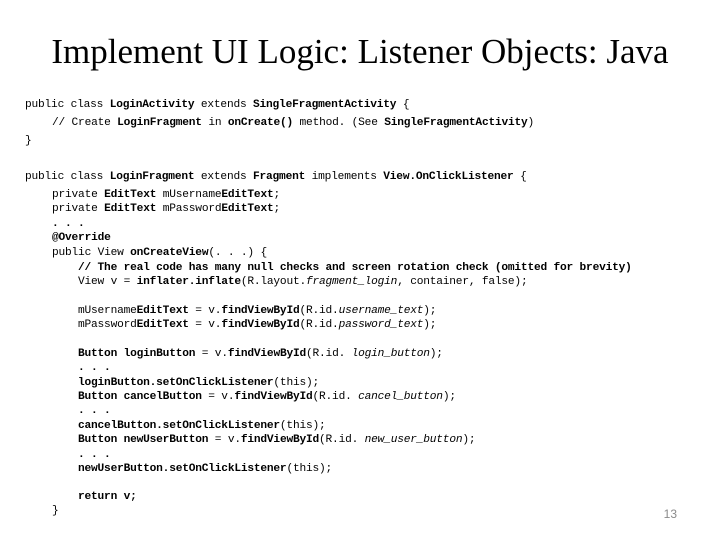  I want to click on code-token: fragment_login, so click(351, 282).